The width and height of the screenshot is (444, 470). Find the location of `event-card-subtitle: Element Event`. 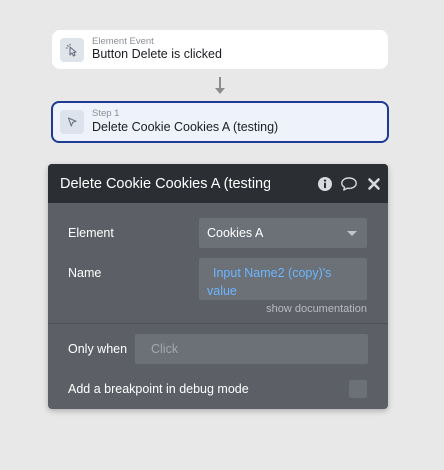

event-card-subtitle: Element Event is located at coordinates (123, 41).